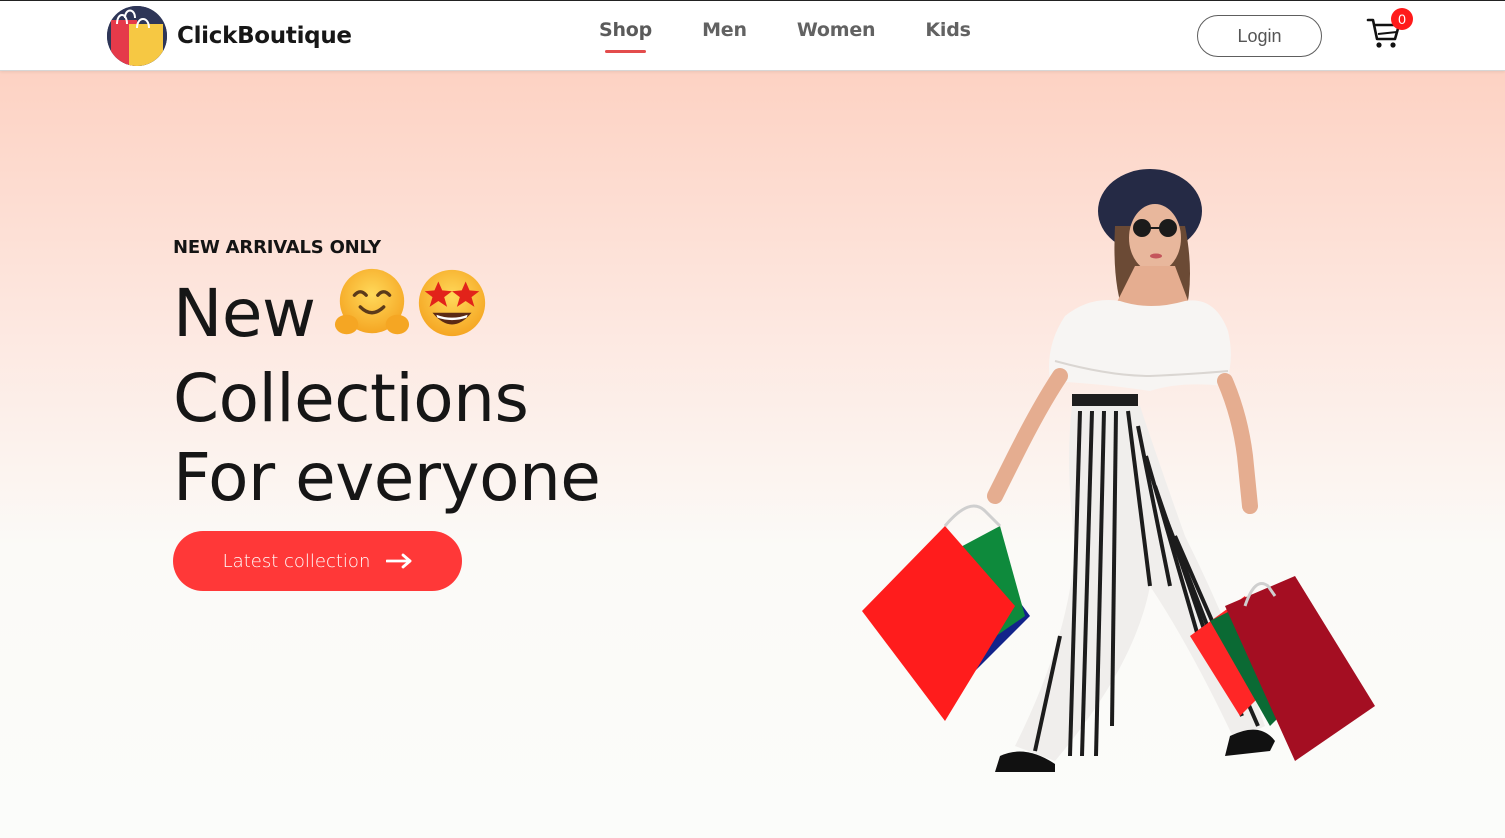 The image size is (1505, 838). I want to click on hero-eyebrow: NEW ARRIVALS ONLY, so click(277, 247).